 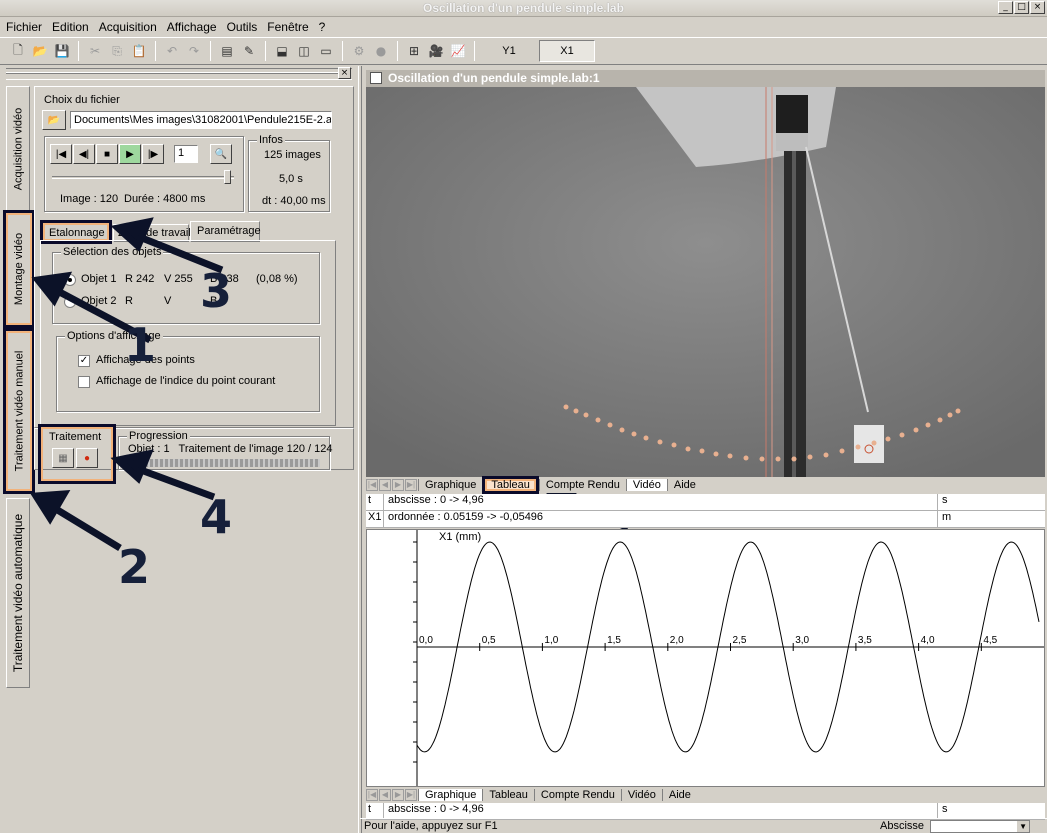 I want to click on x-tick-label: 0,5, so click(x=489, y=640).